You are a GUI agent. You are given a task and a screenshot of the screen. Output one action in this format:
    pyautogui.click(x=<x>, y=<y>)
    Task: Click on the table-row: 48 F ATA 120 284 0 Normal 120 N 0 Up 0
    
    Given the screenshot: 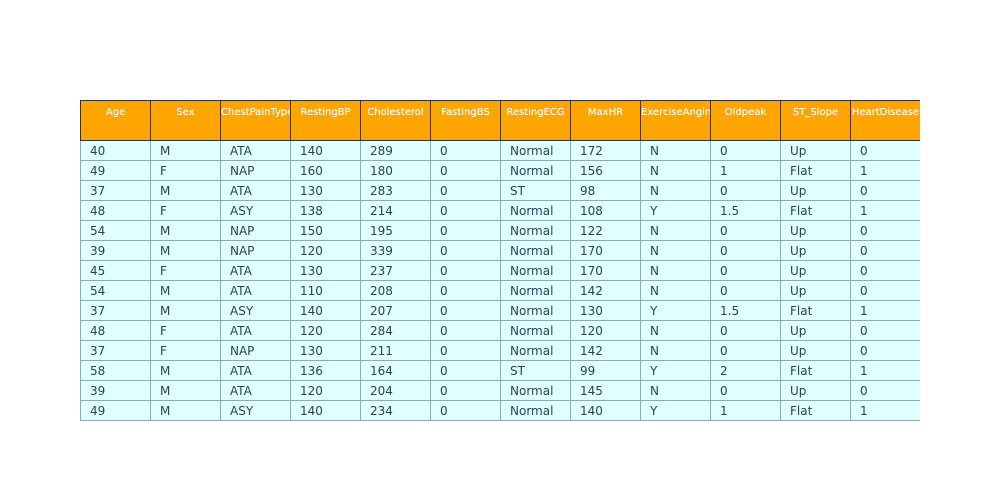 What is the action you would take?
    pyautogui.click(x=500, y=330)
    